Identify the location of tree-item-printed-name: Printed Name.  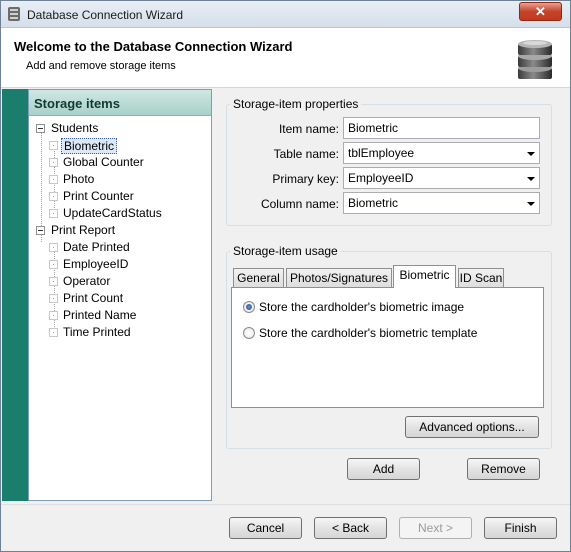
(119, 315).